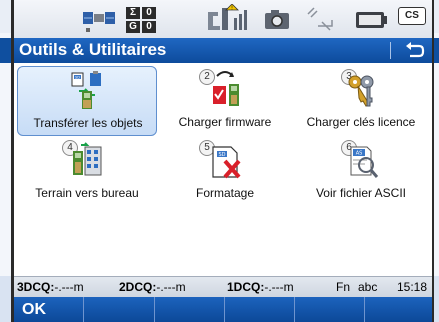  I want to click on cs-badge: CS, so click(412, 16).